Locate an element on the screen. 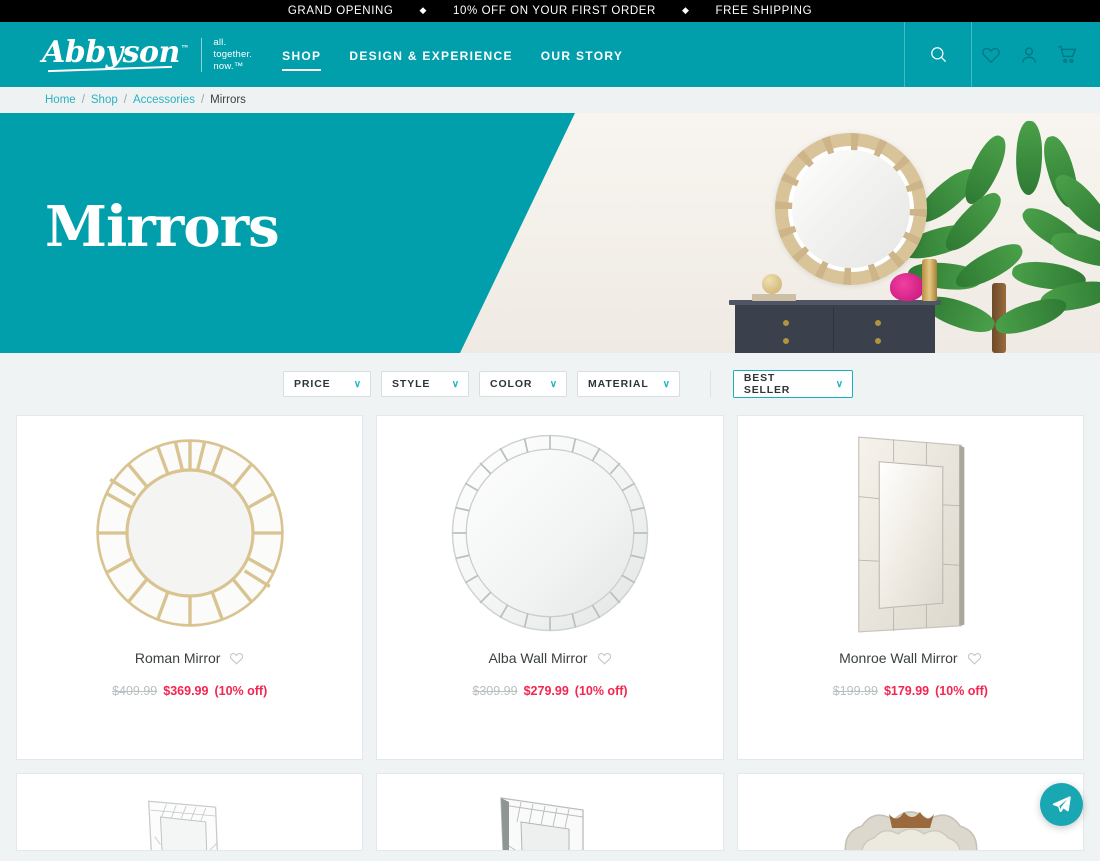  filter-color-label: COLOR is located at coordinates (511, 384).